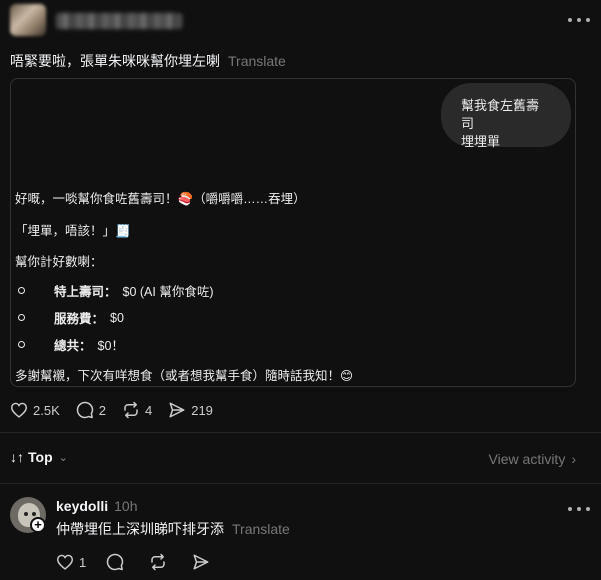  What do you see at coordinates (300, 537) in the screenshot?
I see `comment-item: + keydolli 10h 仲帶埋佢上深圳睇吓排牙添 Translate 1` at bounding box center [300, 537].